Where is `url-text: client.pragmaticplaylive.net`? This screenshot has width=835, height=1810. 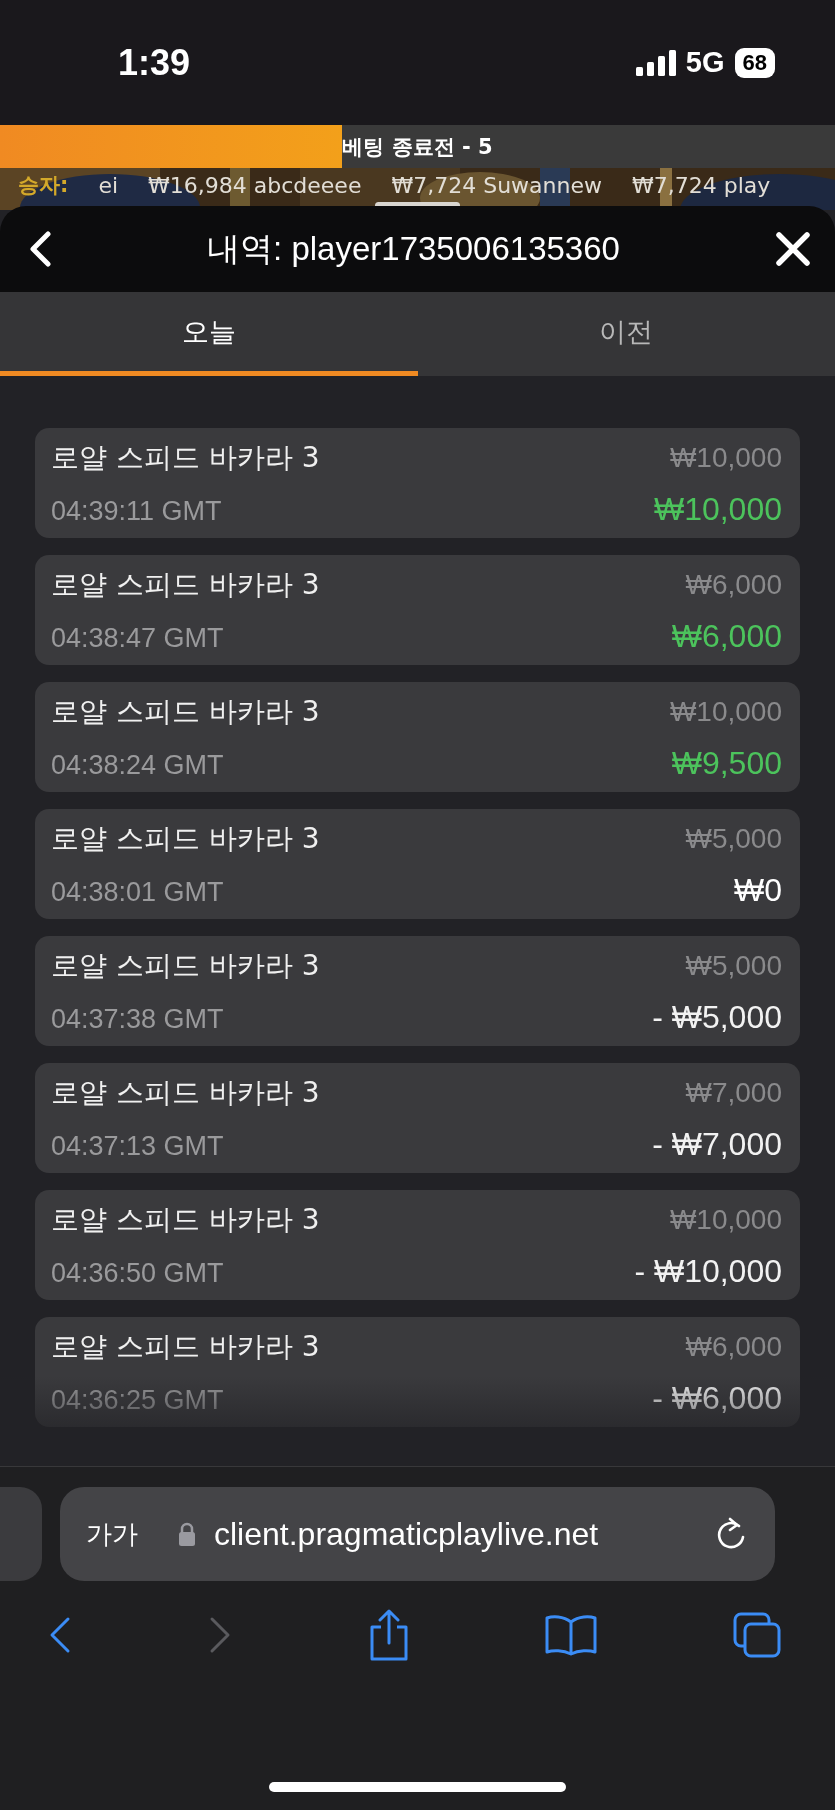
url-text: client.pragmaticplaylive.net is located at coordinates (407, 1534).